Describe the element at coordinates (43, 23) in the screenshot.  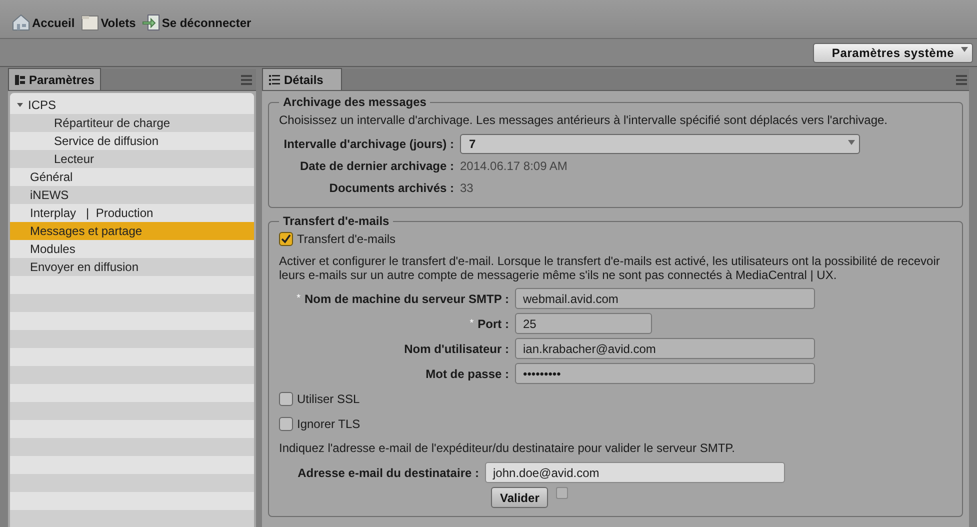
I see `toolbar-button: Accueil` at that location.